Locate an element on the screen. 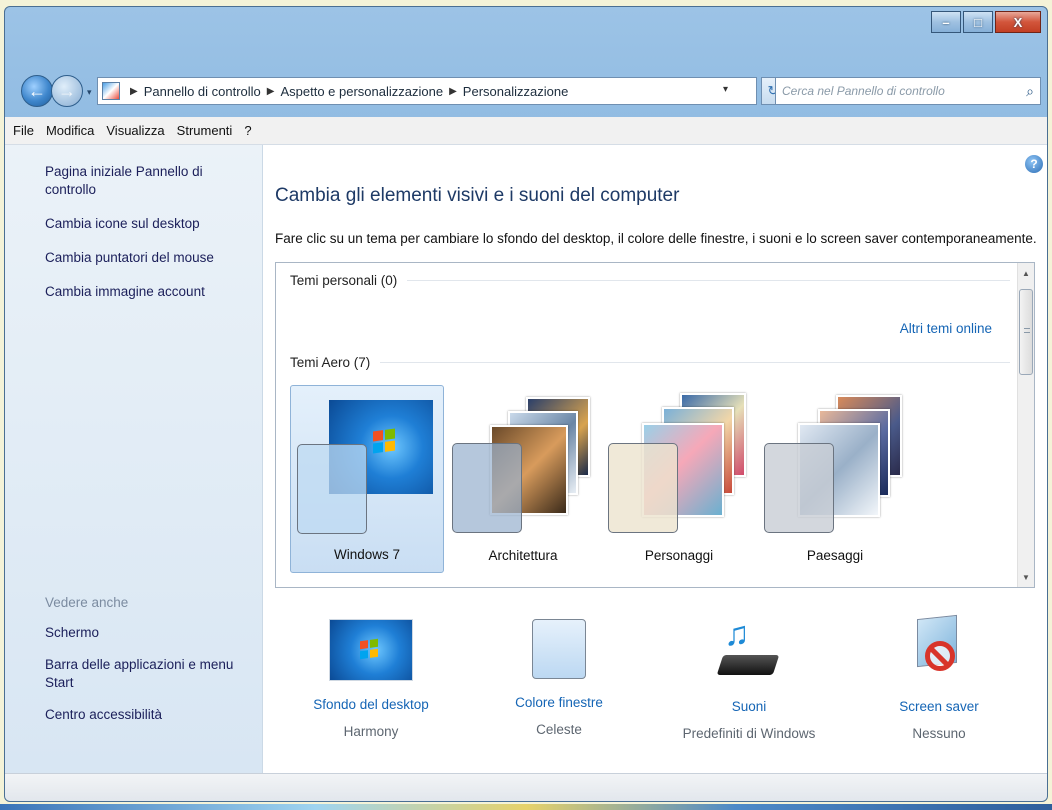 This screenshot has height=810, width=1052. address-dropdown-icon: ▾ is located at coordinates (725, 89).